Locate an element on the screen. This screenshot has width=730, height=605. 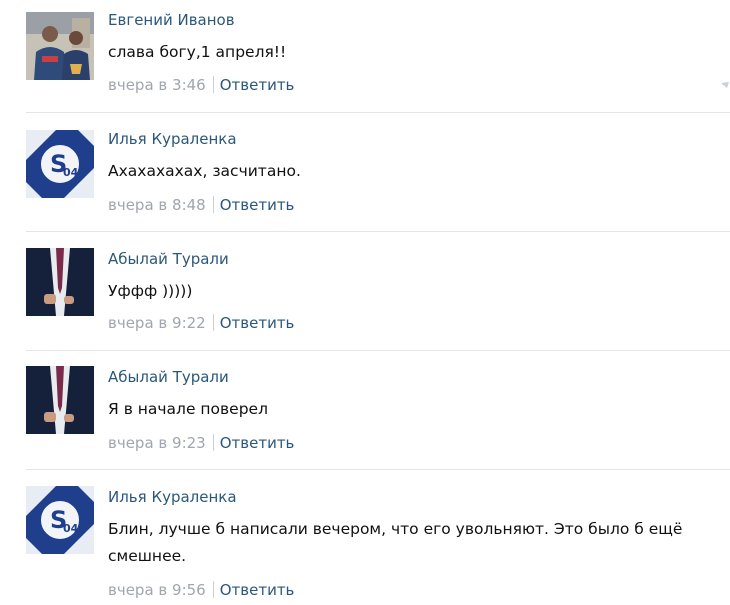
comment-date: вчера в 3:46 is located at coordinates (157, 85).